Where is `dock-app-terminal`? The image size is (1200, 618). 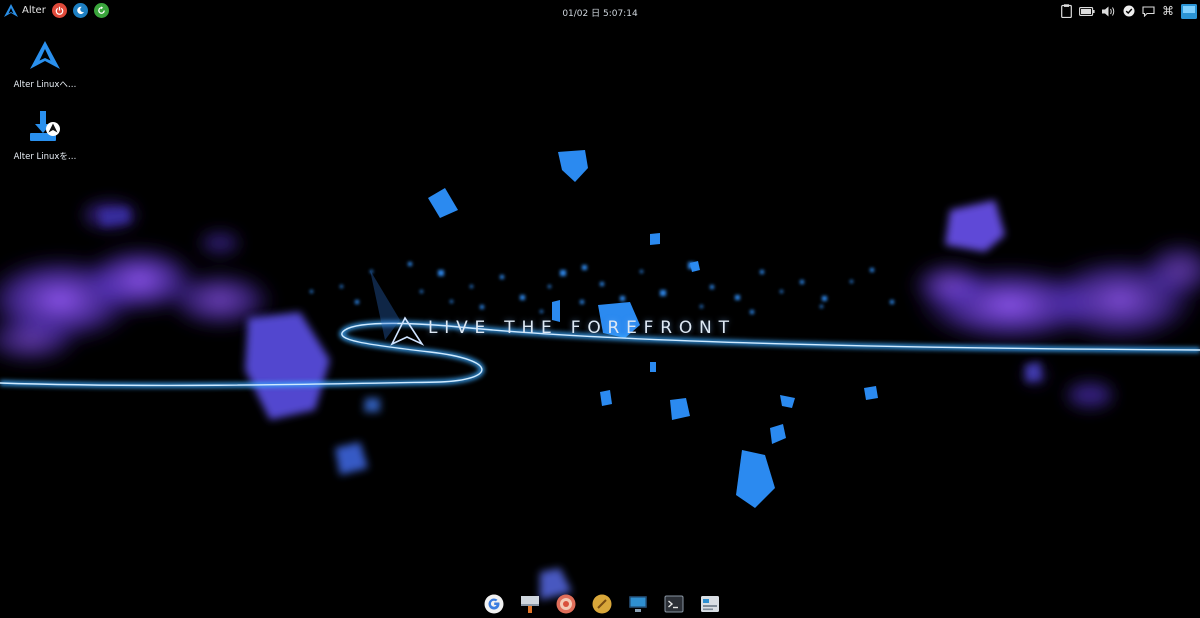 dock-app-terminal is located at coordinates (674, 604).